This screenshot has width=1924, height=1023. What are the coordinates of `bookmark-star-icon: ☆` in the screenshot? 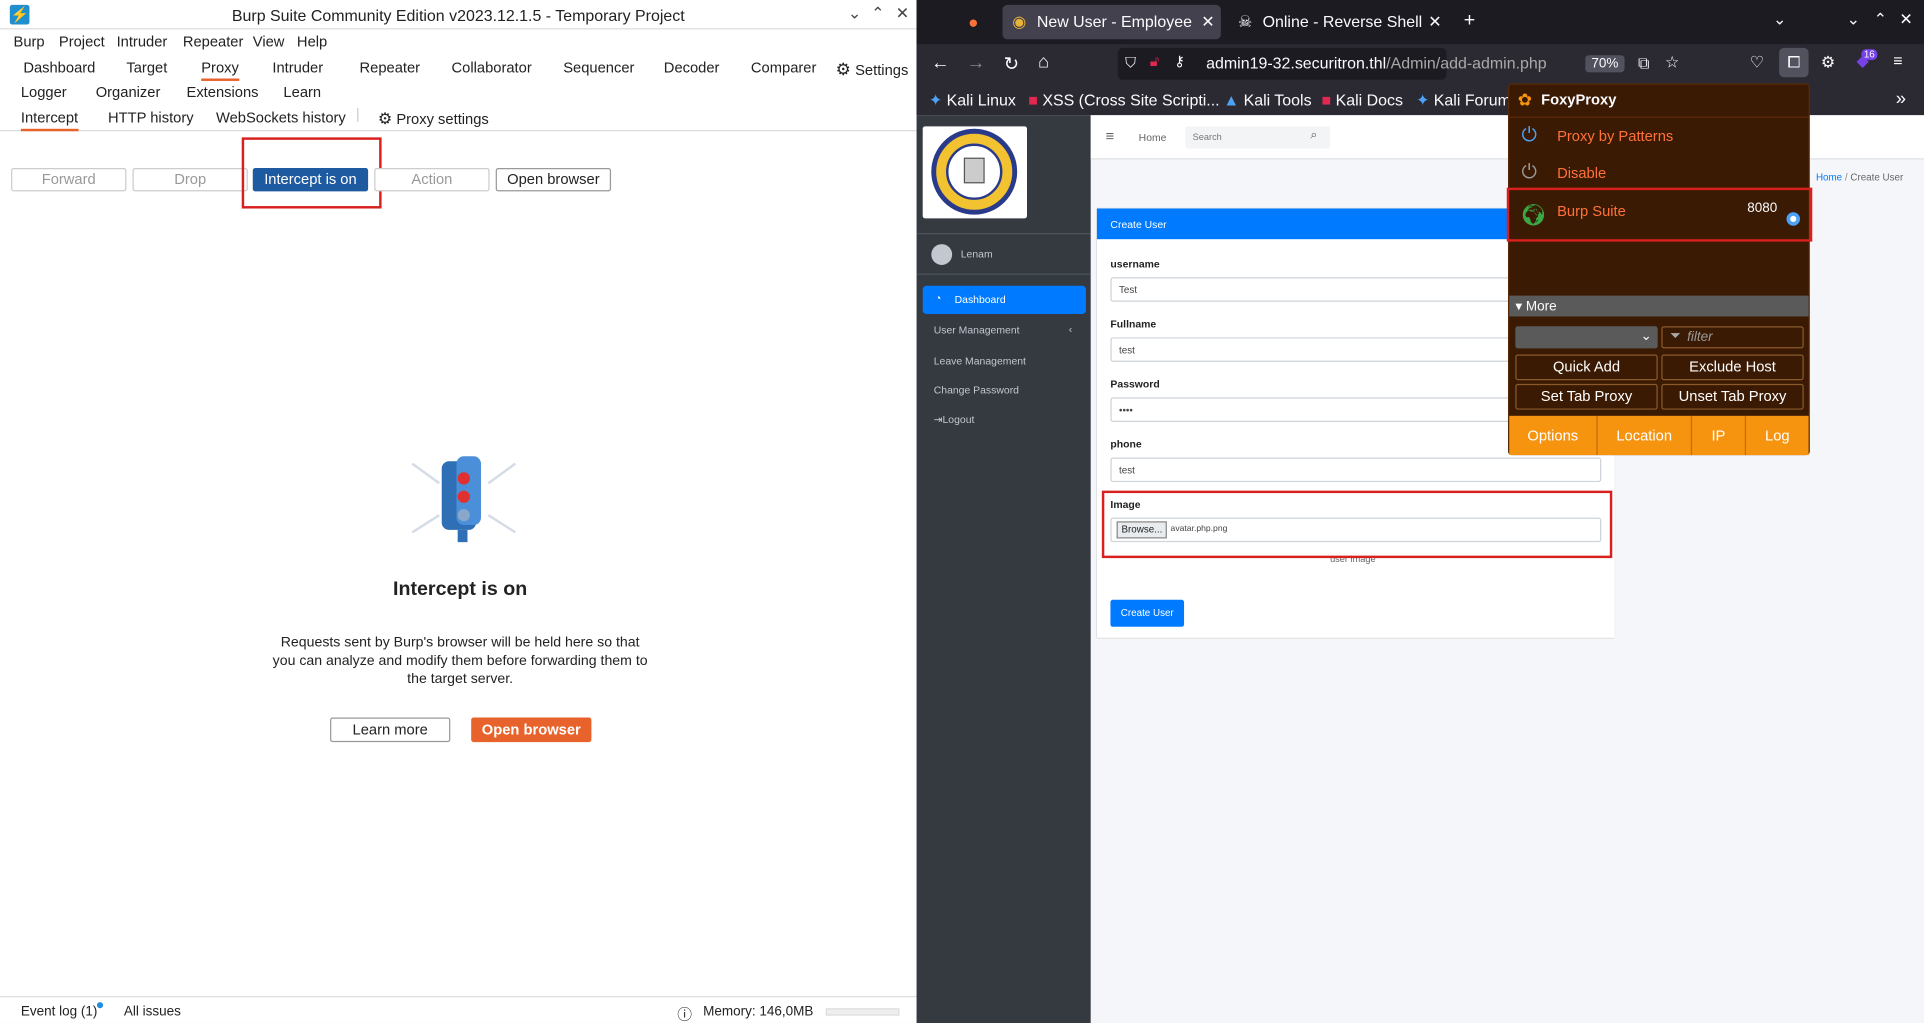 It's located at (1672, 63).